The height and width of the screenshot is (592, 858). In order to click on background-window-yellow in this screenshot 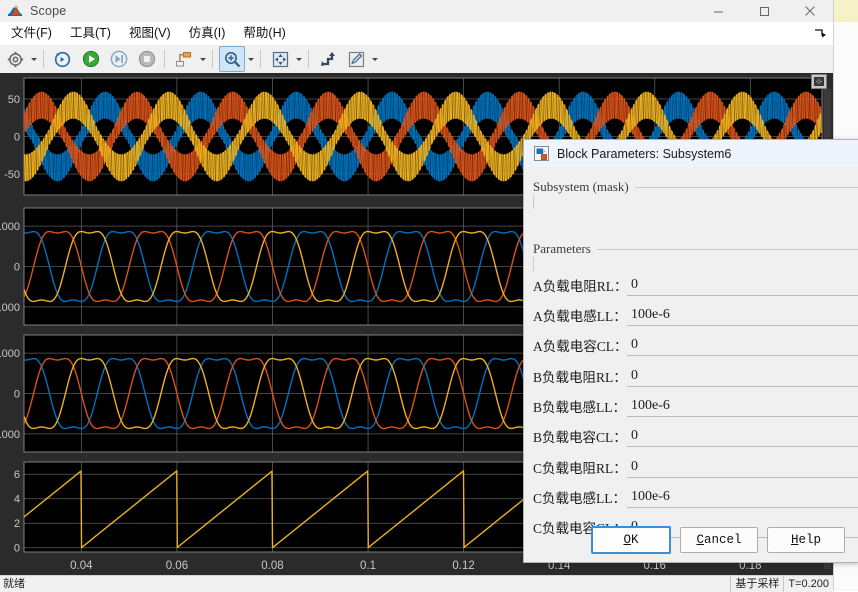, I will do `click(845, 11)`.